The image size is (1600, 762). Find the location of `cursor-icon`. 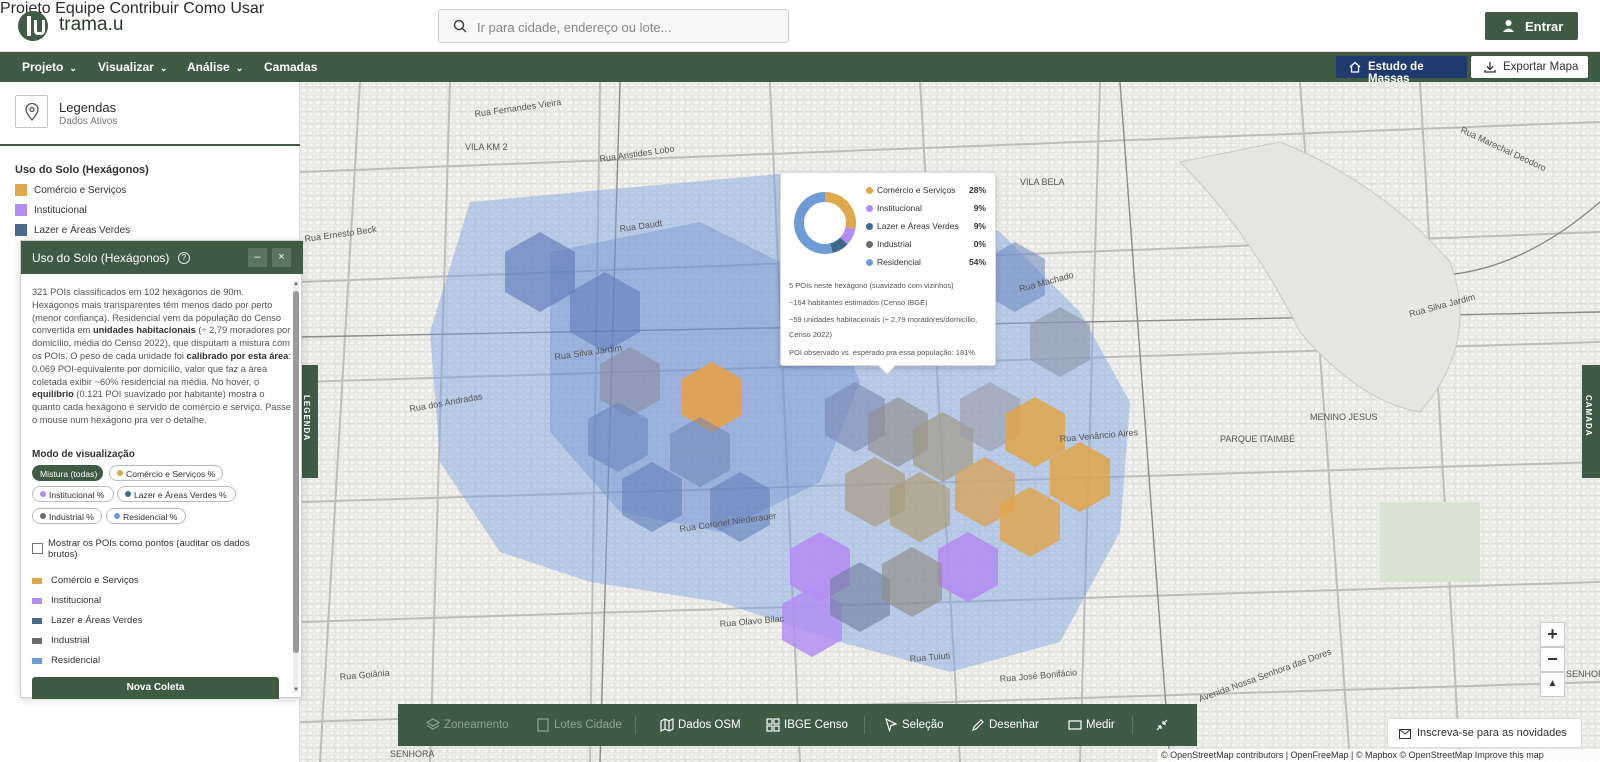

cursor-icon is located at coordinates (891, 725).